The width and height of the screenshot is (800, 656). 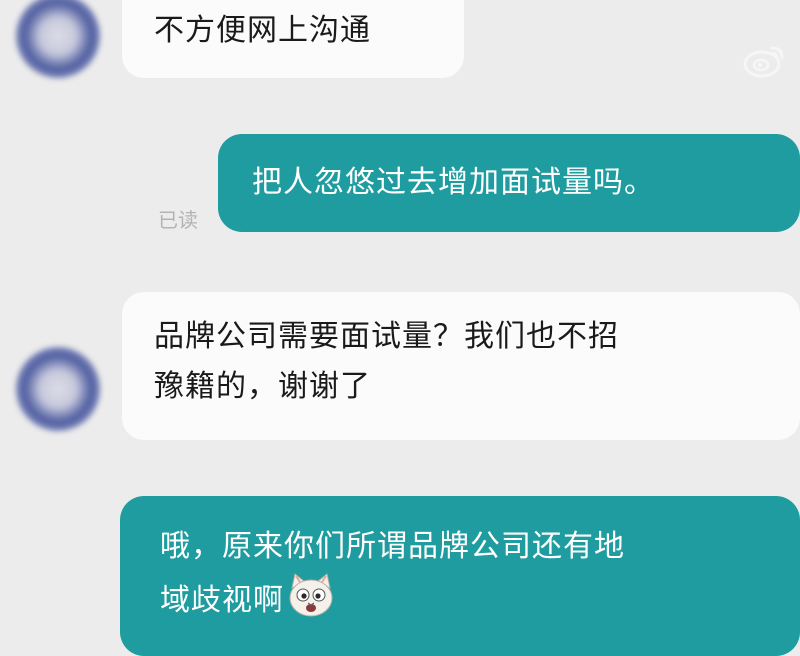 What do you see at coordinates (453, 182) in the screenshot?
I see `message-text: 把人忽悠过去增加面试量吗。` at bounding box center [453, 182].